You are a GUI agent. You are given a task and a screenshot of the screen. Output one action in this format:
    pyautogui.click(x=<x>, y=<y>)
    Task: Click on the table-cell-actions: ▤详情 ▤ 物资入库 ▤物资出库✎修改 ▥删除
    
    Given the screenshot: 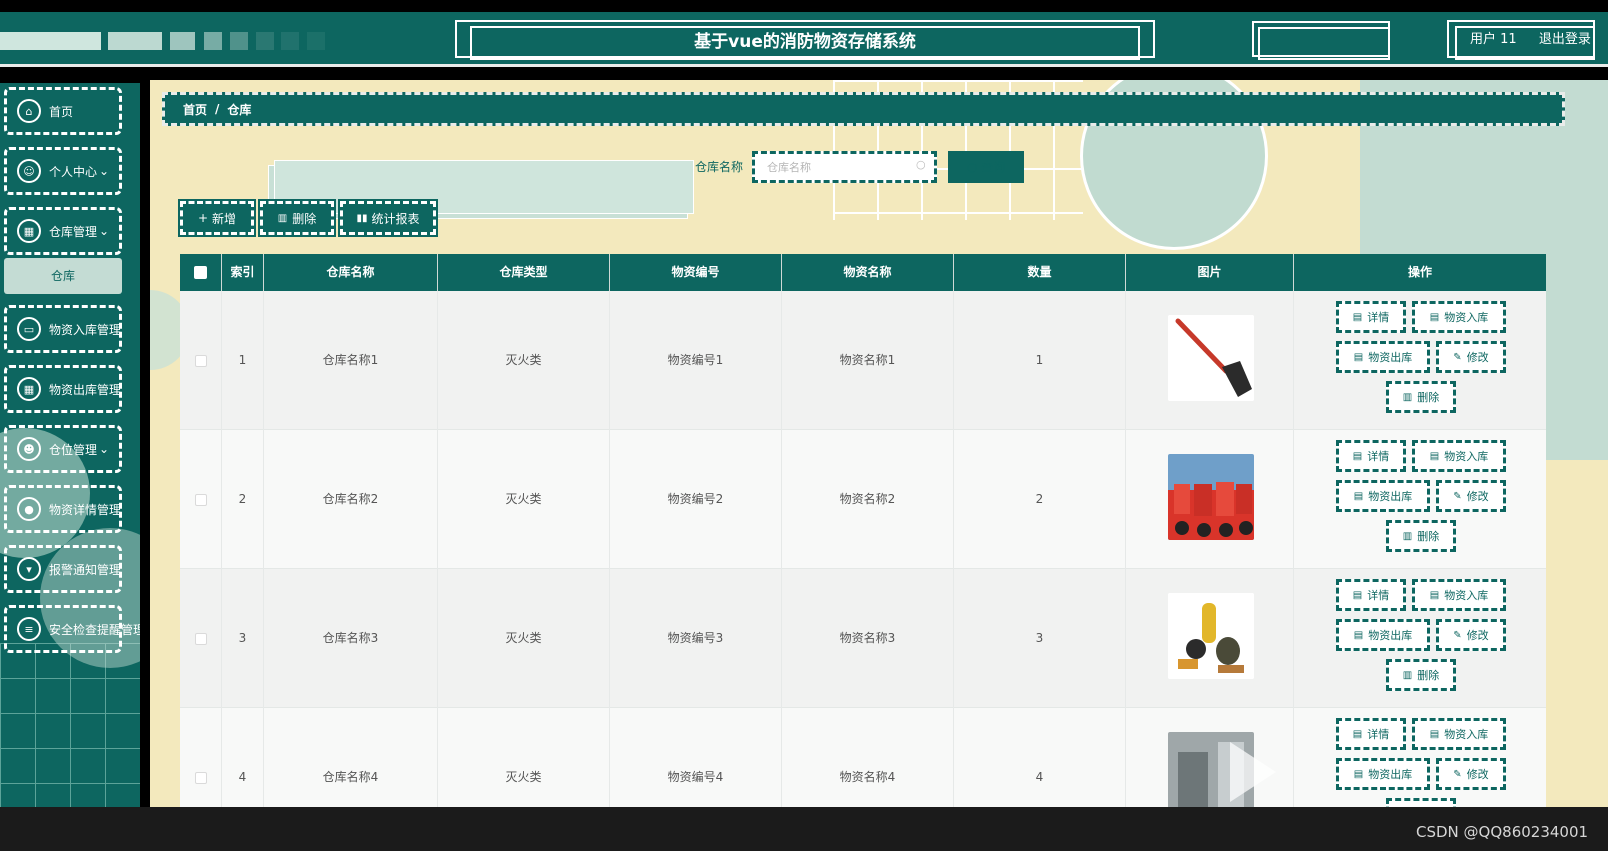 What is the action you would take?
    pyautogui.click(x=1420, y=757)
    